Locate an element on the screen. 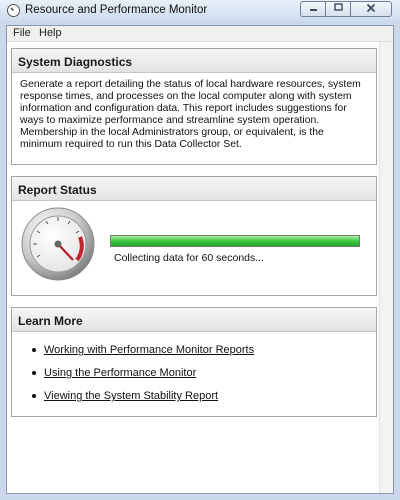 This screenshot has width=400, height=500. list-item: Viewing the System Stability Report is located at coordinates (204, 401).